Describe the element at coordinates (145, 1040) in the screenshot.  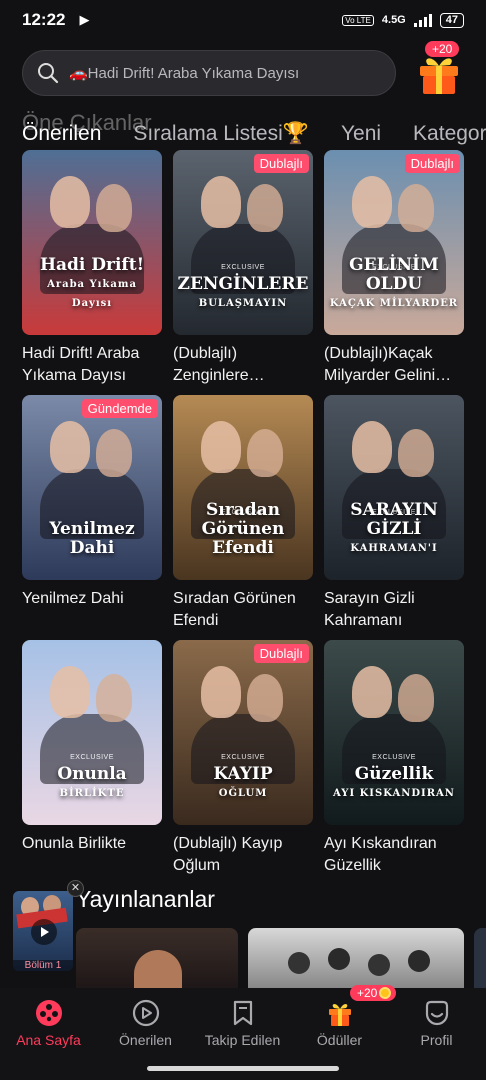
I see `nav-recommended-label: Önerilen` at that location.